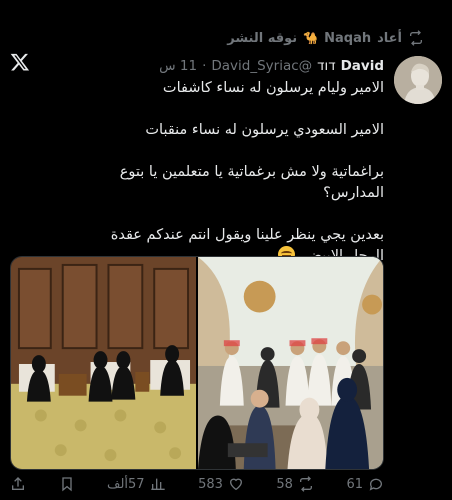 This screenshot has width=452, height=500. What do you see at coordinates (273, 88) in the screenshot?
I see `tweet-line: الامير وليام يرسلون له نساء كاشفات` at bounding box center [273, 88].